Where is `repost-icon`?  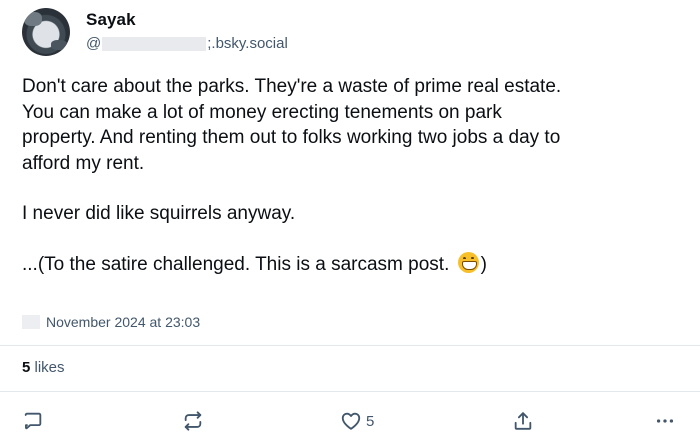 repost-icon is located at coordinates (193, 421).